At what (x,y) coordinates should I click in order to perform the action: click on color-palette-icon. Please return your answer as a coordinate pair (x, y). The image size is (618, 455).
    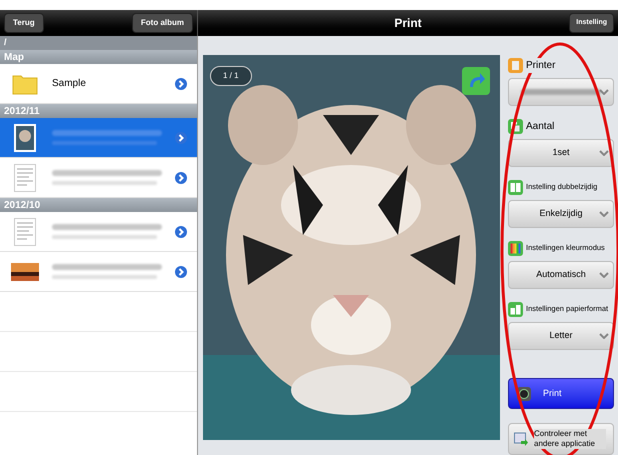
    Looking at the image, I should click on (515, 248).